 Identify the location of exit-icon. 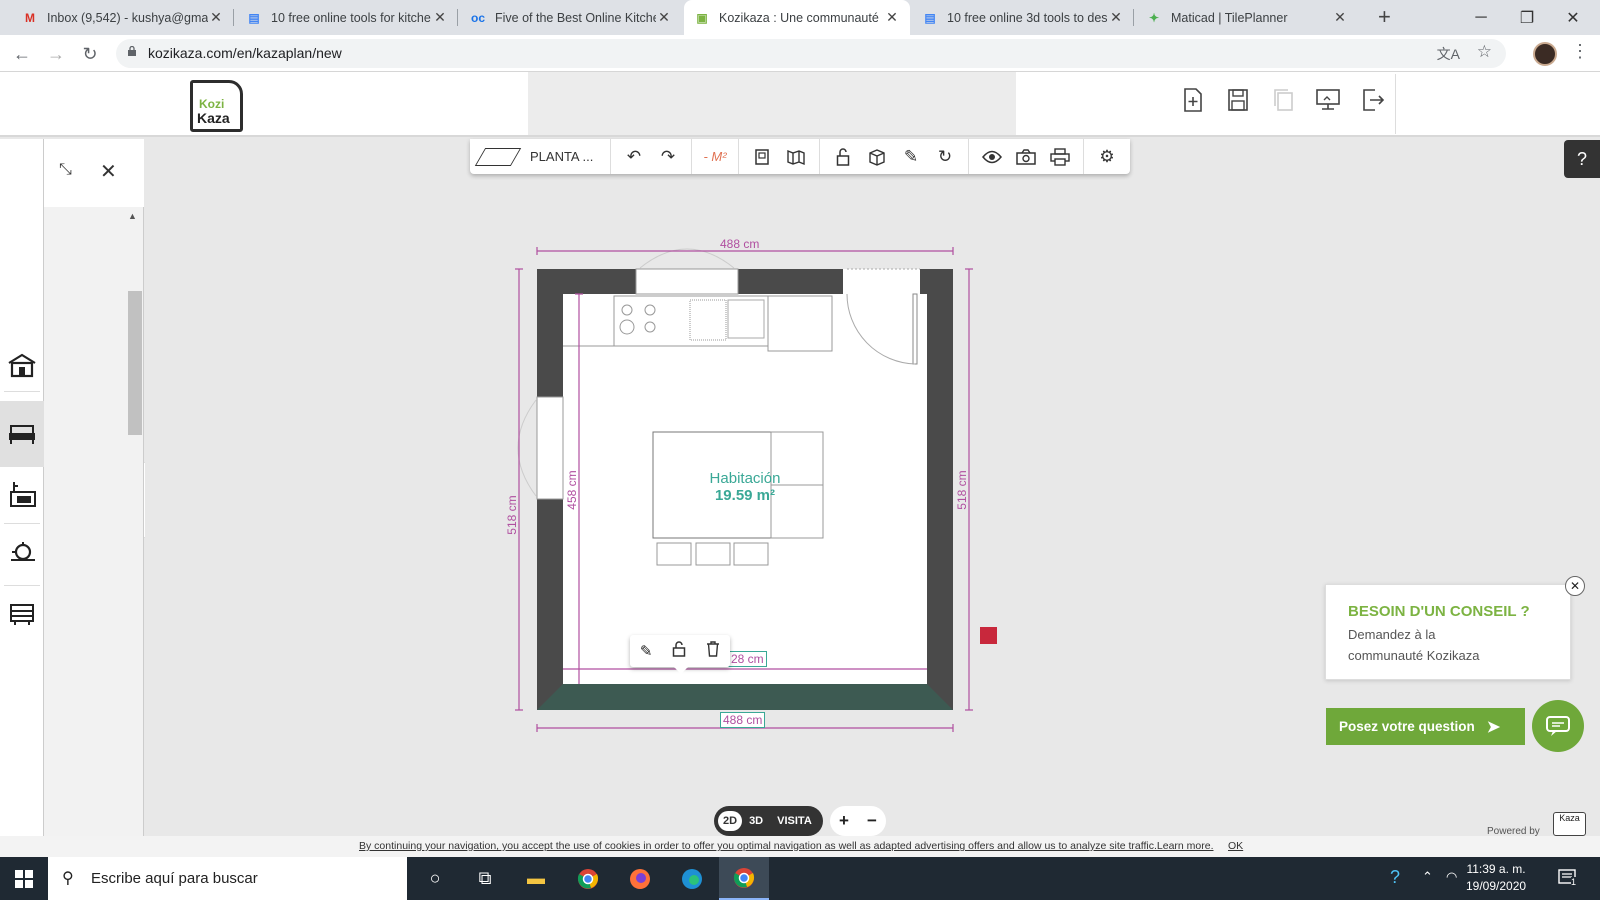
(1372, 103).